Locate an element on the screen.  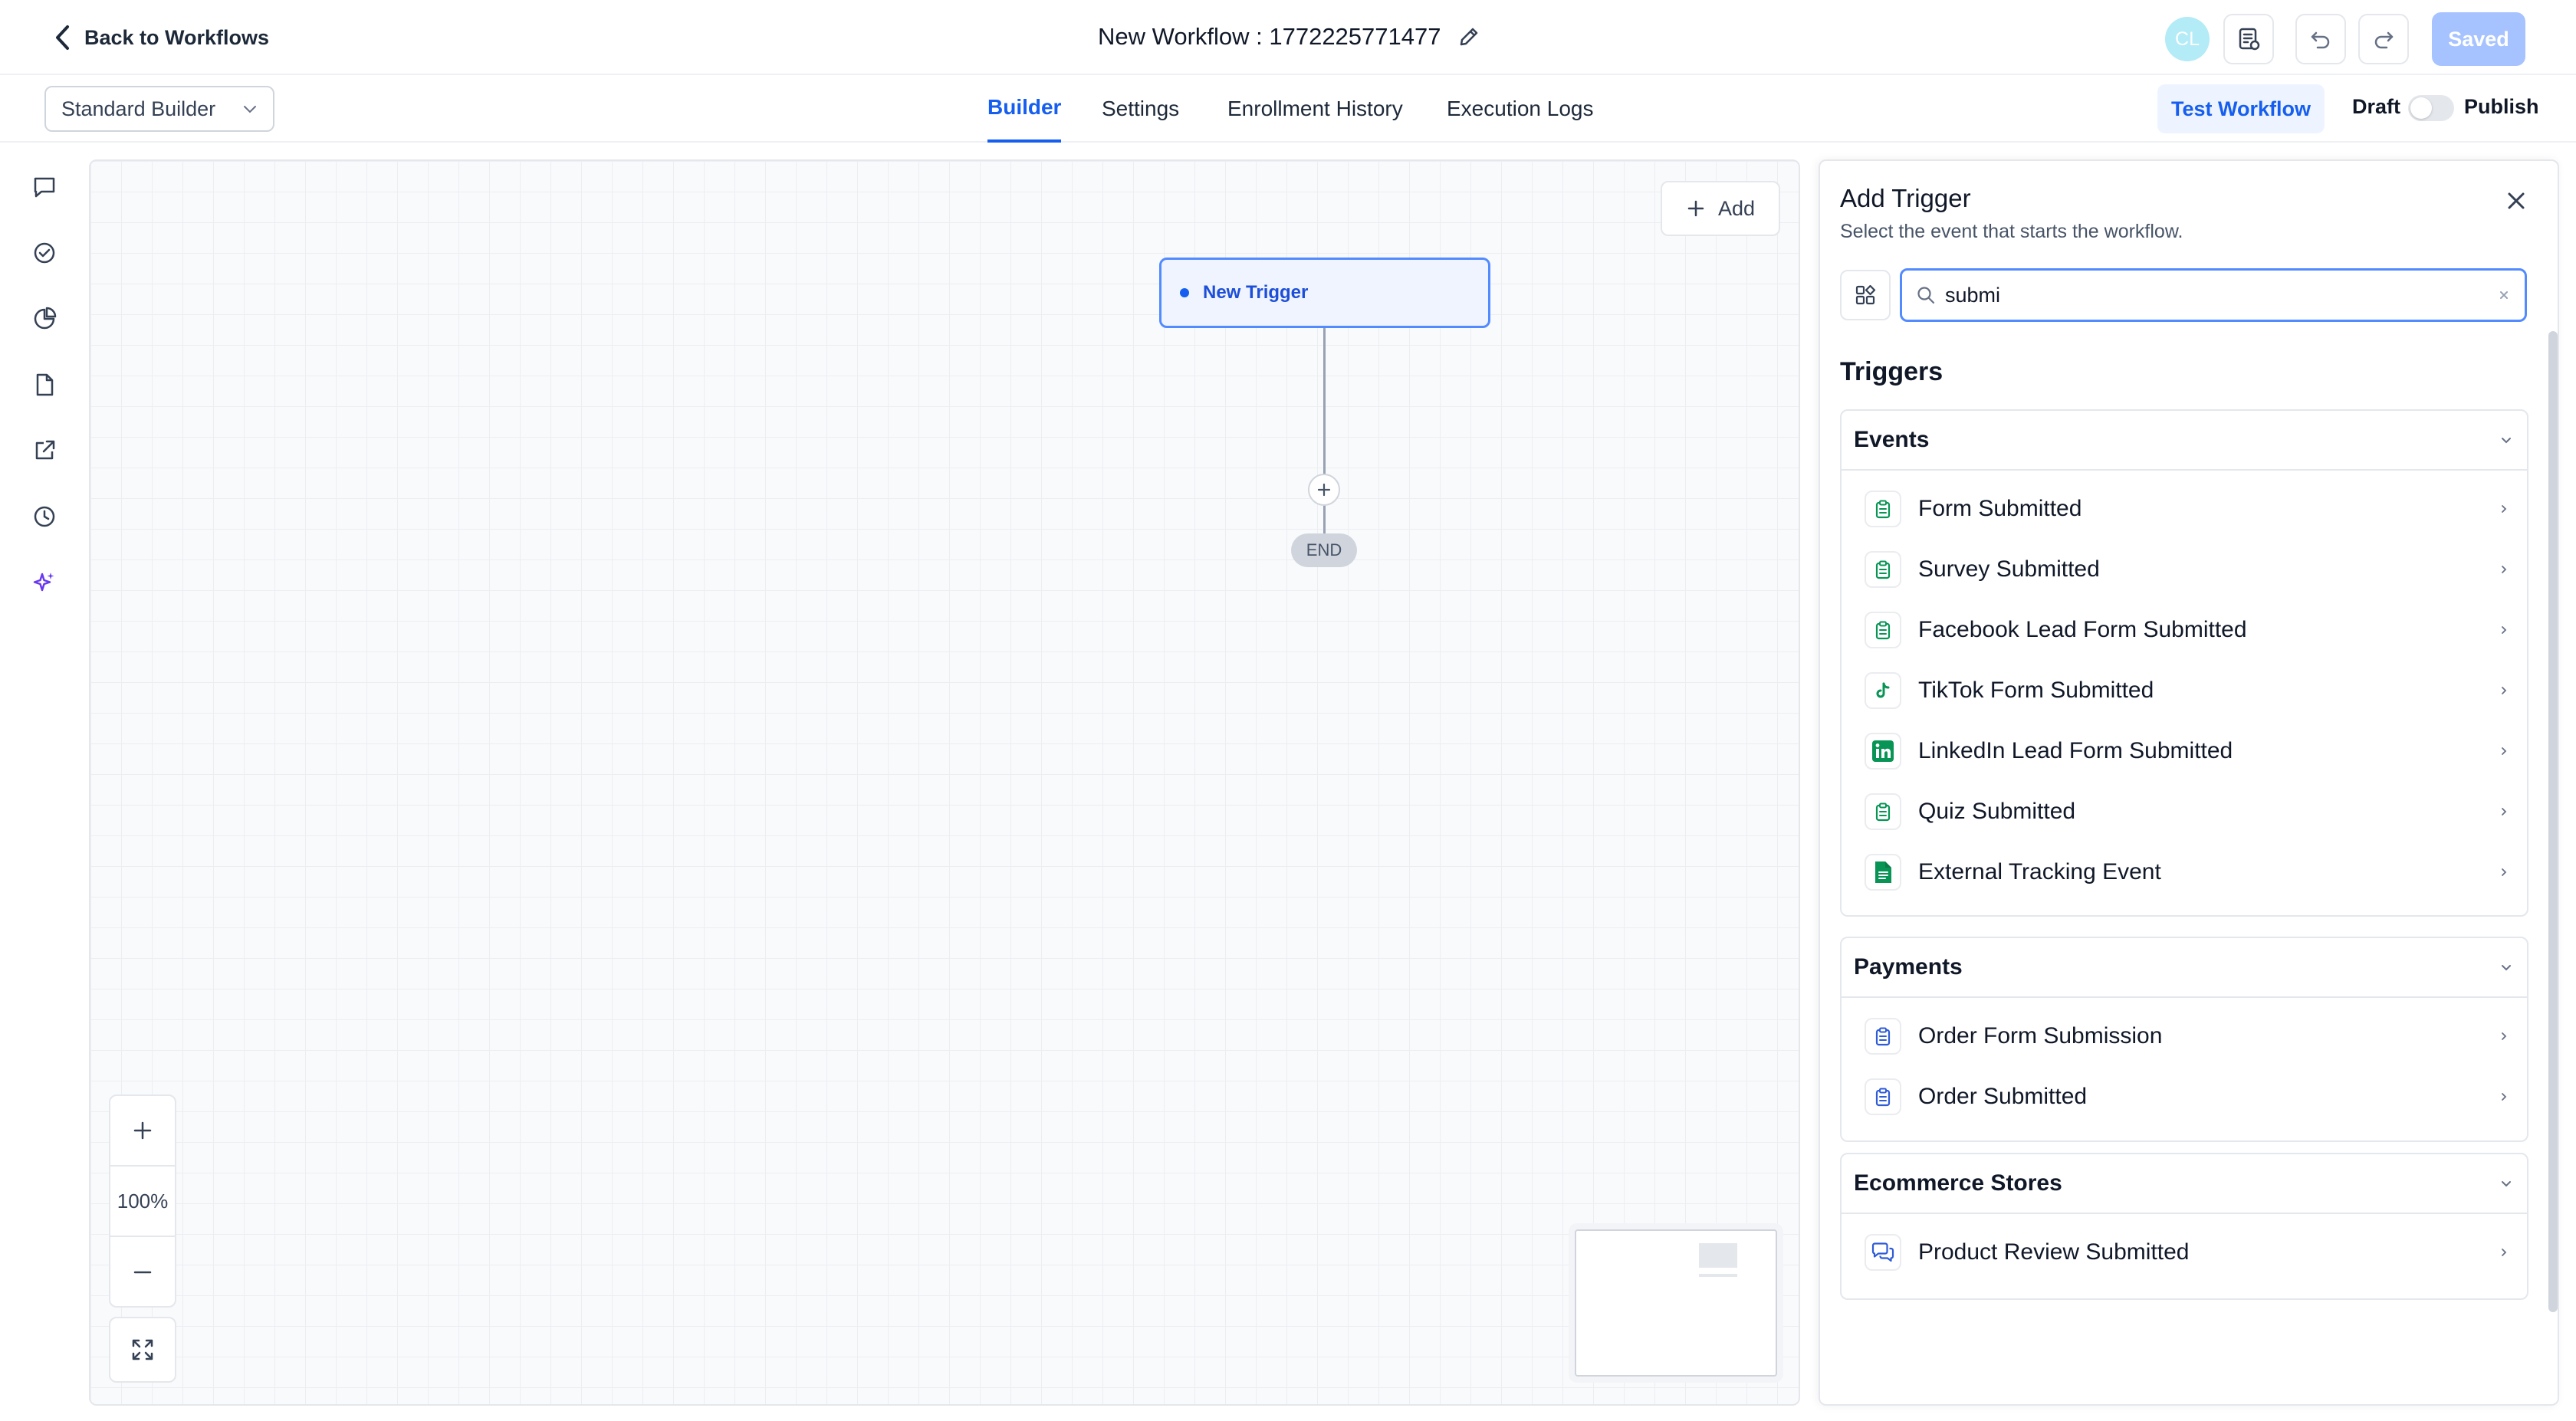
tab-settings: Settings is located at coordinates (1141, 109).